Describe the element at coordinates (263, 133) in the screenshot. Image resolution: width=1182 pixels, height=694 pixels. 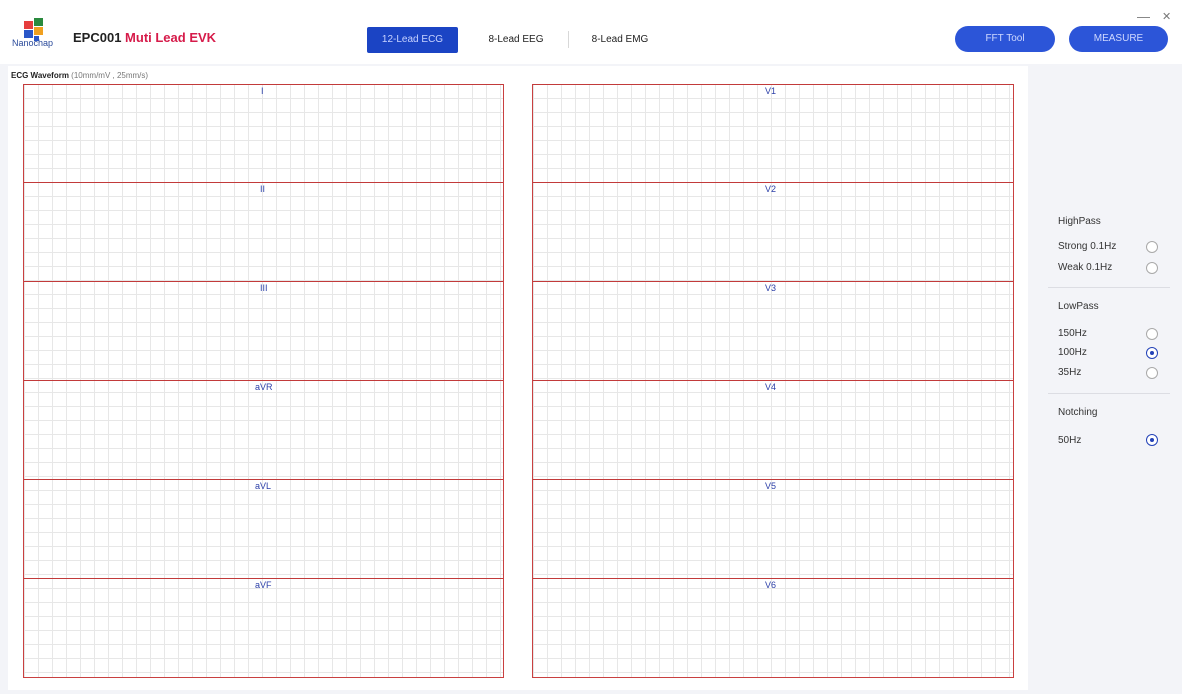
I see `lead-row-i: I` at that location.